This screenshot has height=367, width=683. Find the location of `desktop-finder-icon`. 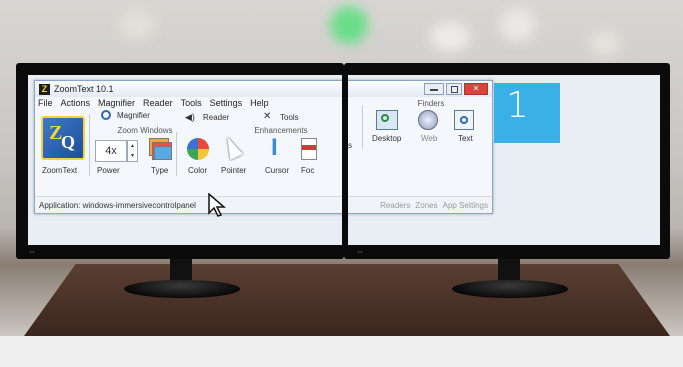

desktop-finder-icon is located at coordinates (387, 120).